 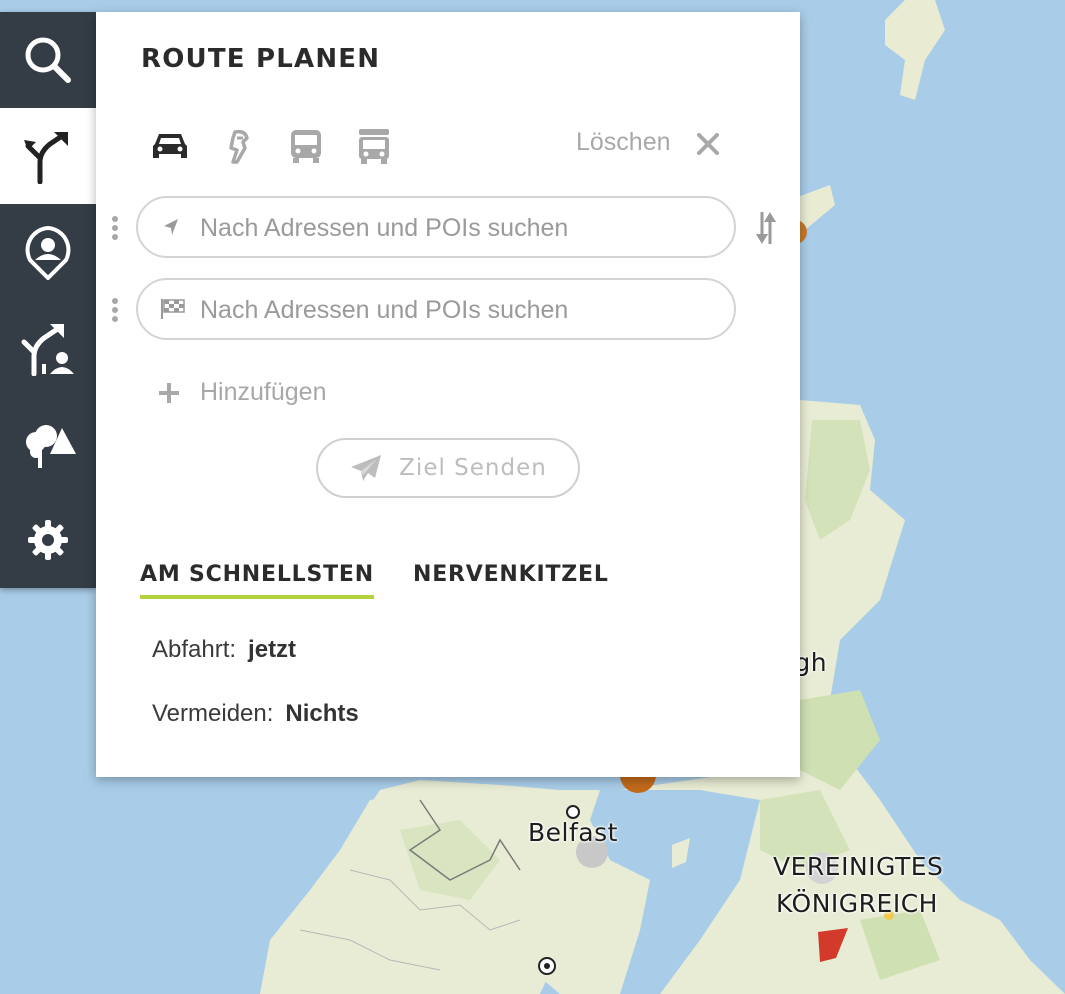 I want to click on motorcycle-icon, so click(x=239, y=146).